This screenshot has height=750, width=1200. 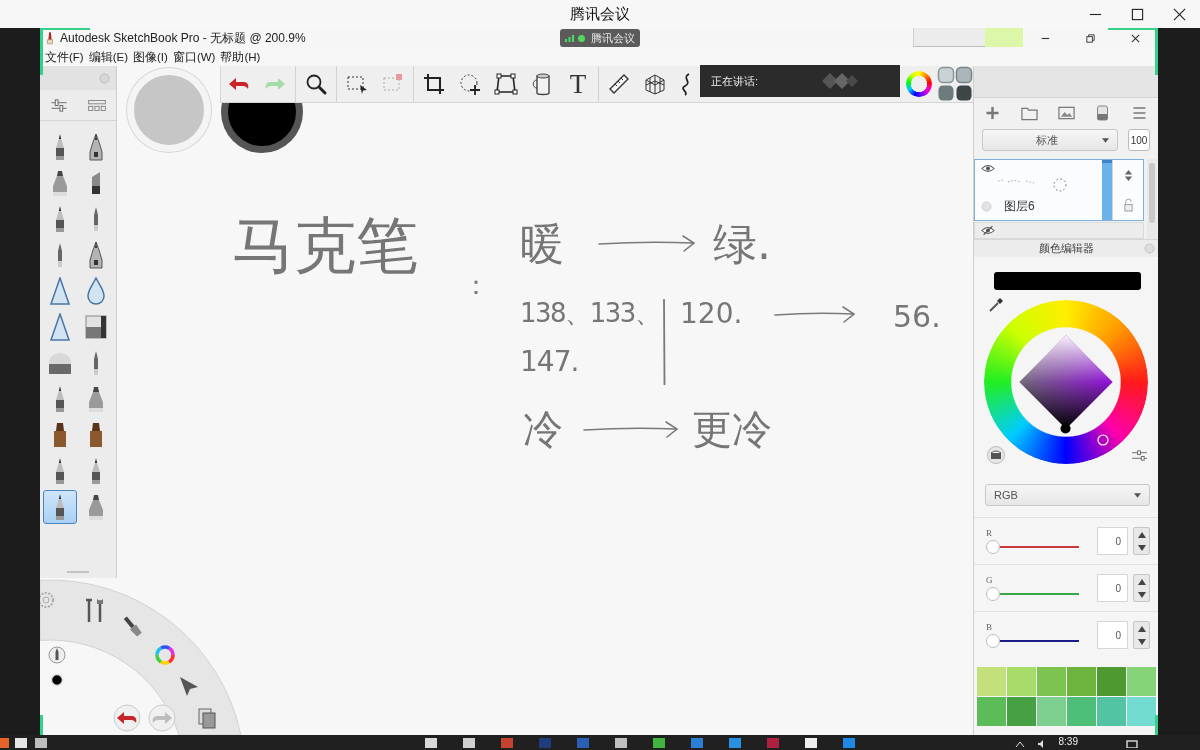 I want to click on menu-item: 帮助(H), so click(x=240, y=57).